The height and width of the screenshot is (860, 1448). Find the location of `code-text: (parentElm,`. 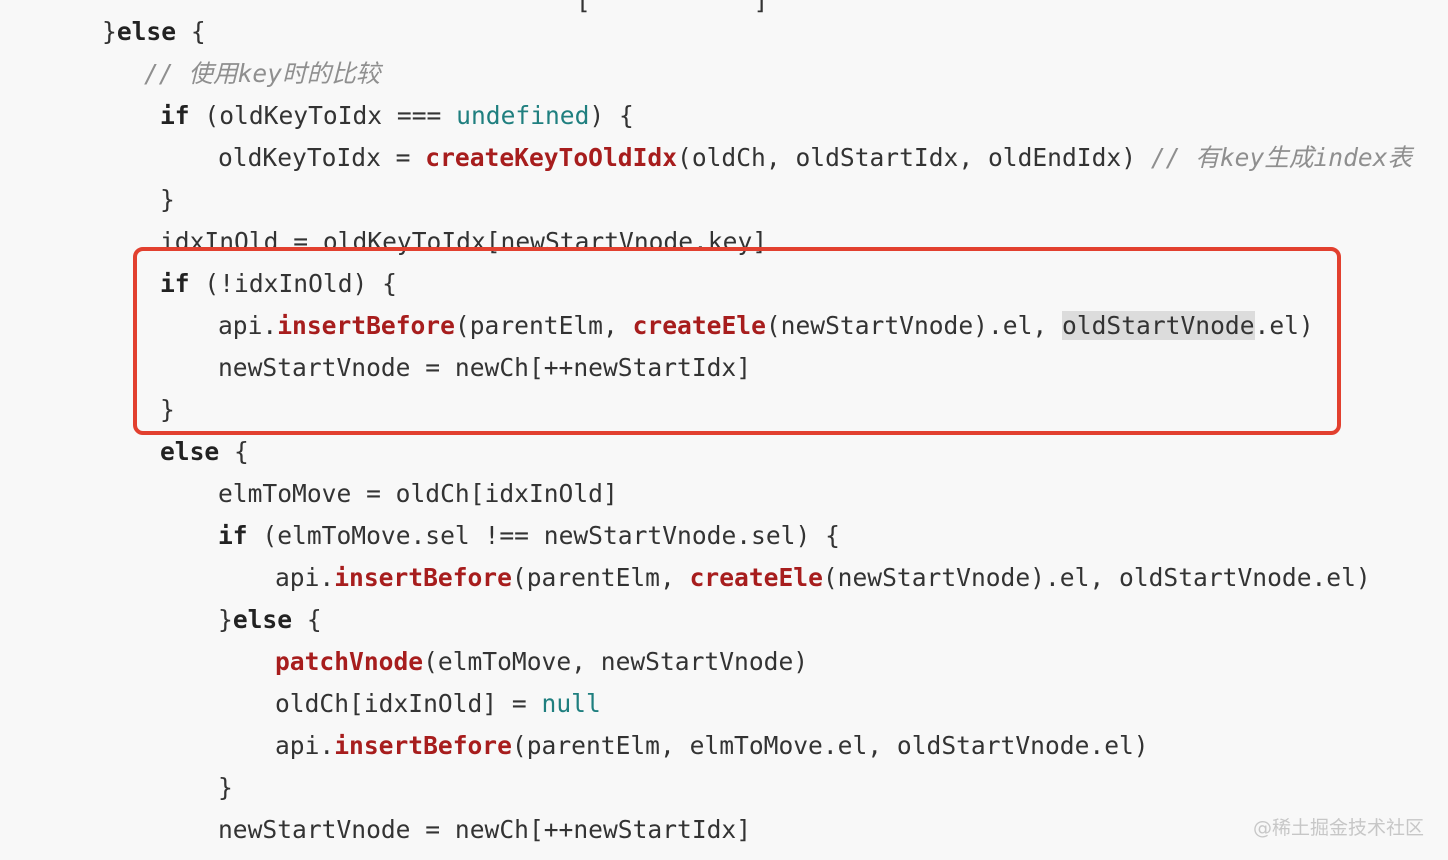

code-text: (parentElm, is located at coordinates (600, 577).